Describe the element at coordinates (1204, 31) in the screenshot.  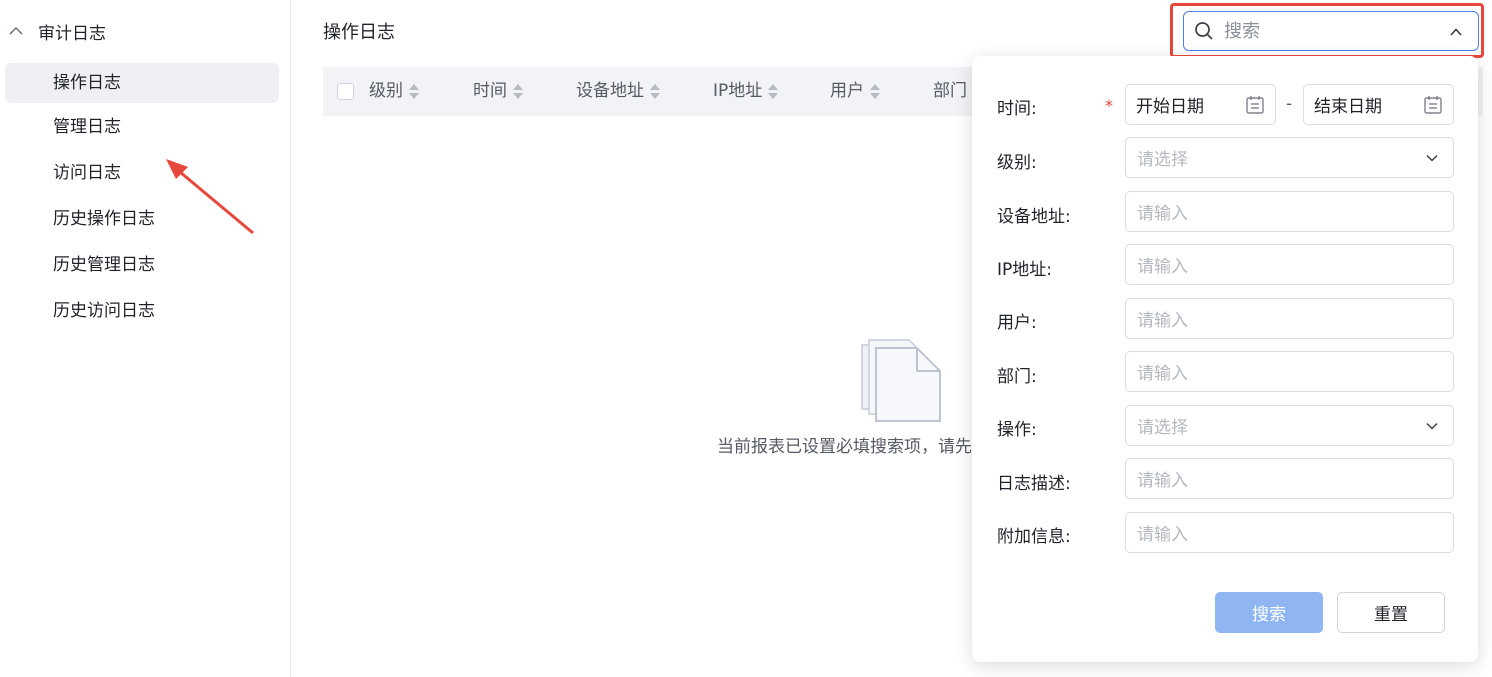
I see `search-icon` at that location.